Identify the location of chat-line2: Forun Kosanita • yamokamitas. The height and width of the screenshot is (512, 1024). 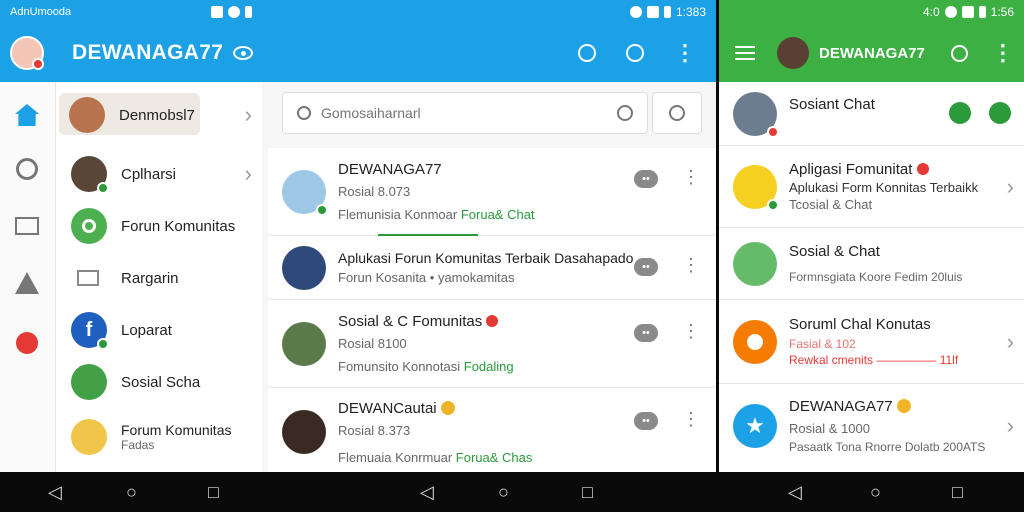
(426, 277).